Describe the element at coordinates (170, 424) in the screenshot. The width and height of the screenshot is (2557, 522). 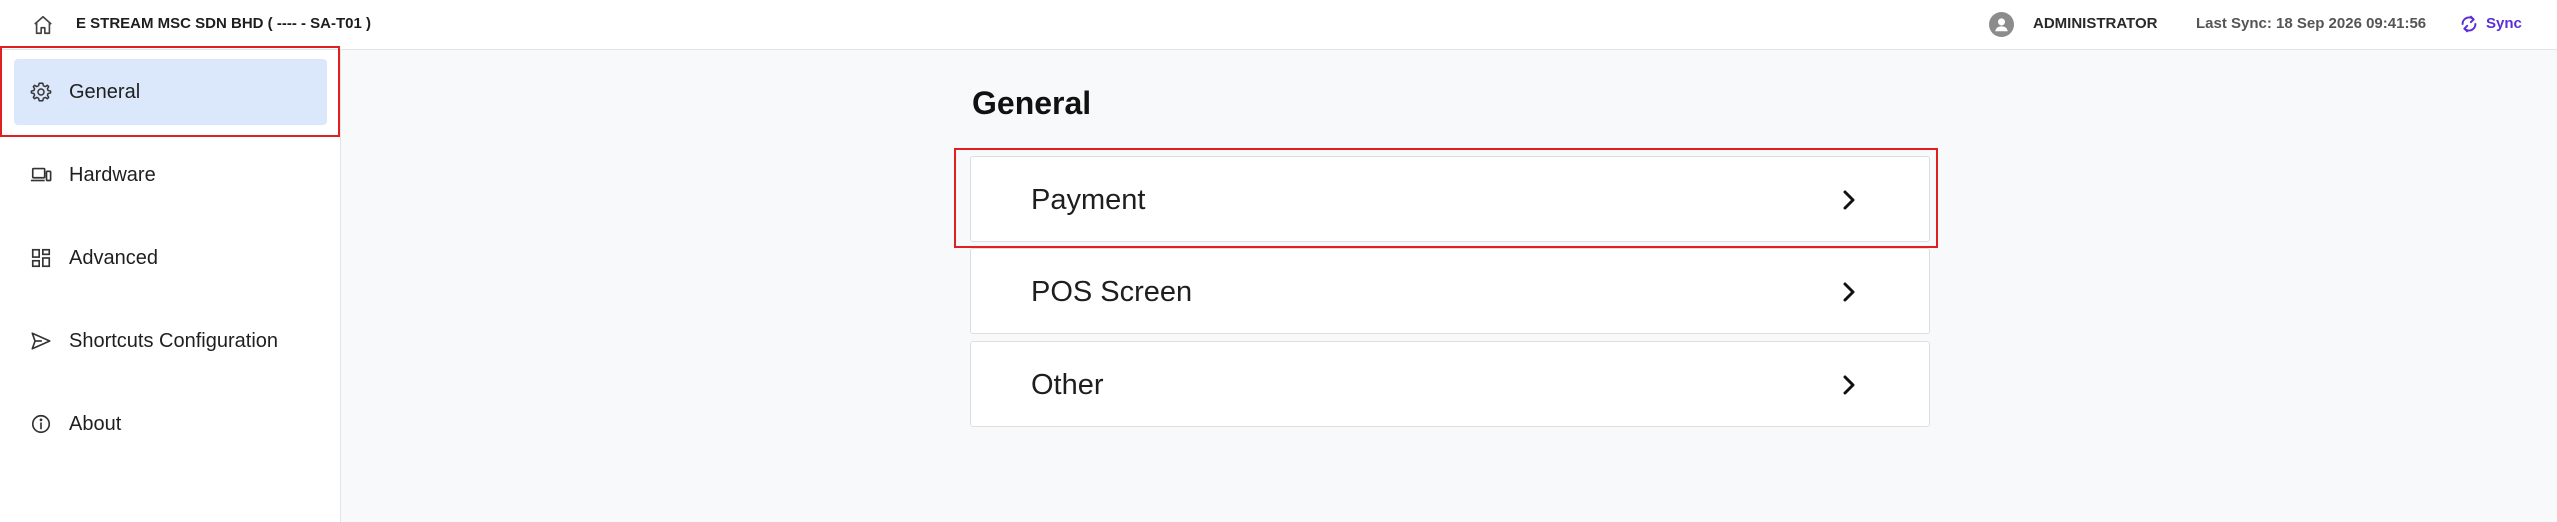
I see `sidebar-item-about: About` at that location.